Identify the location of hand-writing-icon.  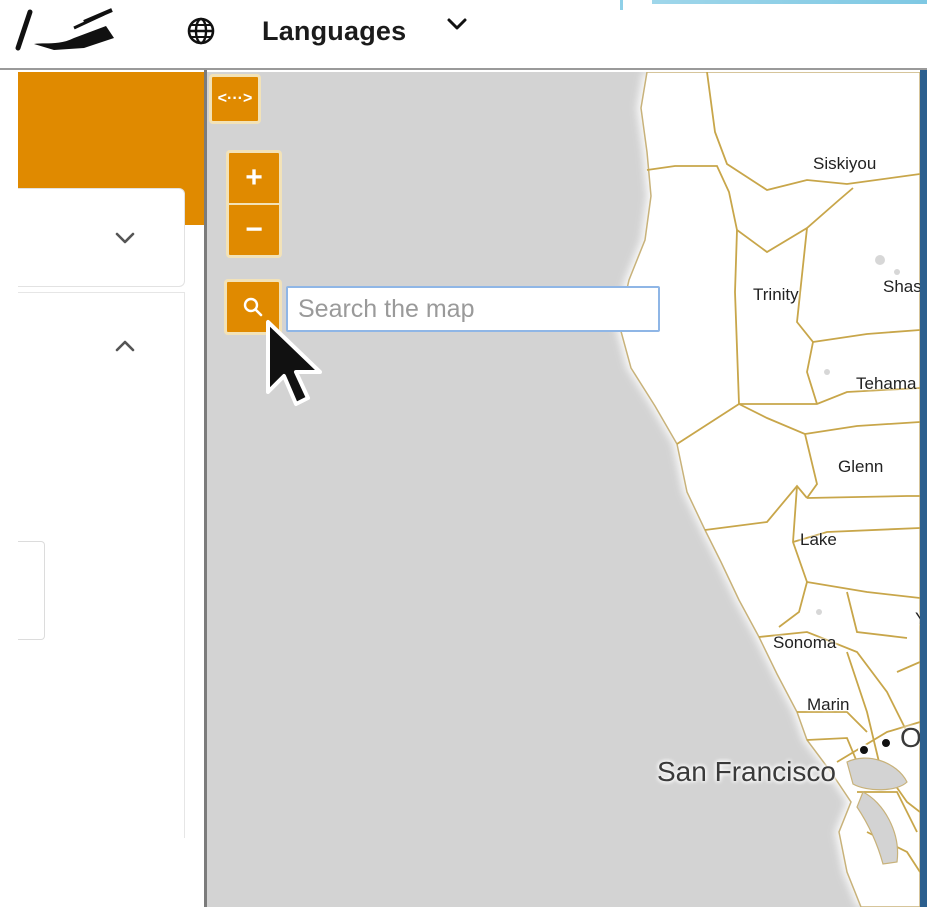
(69, 30).